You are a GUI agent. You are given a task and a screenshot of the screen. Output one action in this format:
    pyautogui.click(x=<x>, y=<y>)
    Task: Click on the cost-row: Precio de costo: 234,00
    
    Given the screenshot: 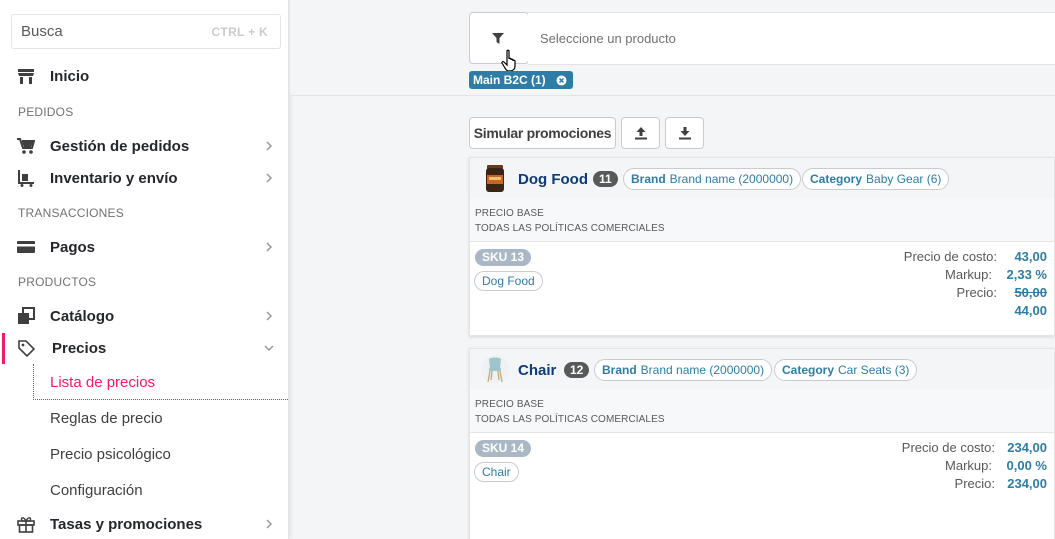 What is the action you would take?
    pyautogui.click(x=974, y=447)
    